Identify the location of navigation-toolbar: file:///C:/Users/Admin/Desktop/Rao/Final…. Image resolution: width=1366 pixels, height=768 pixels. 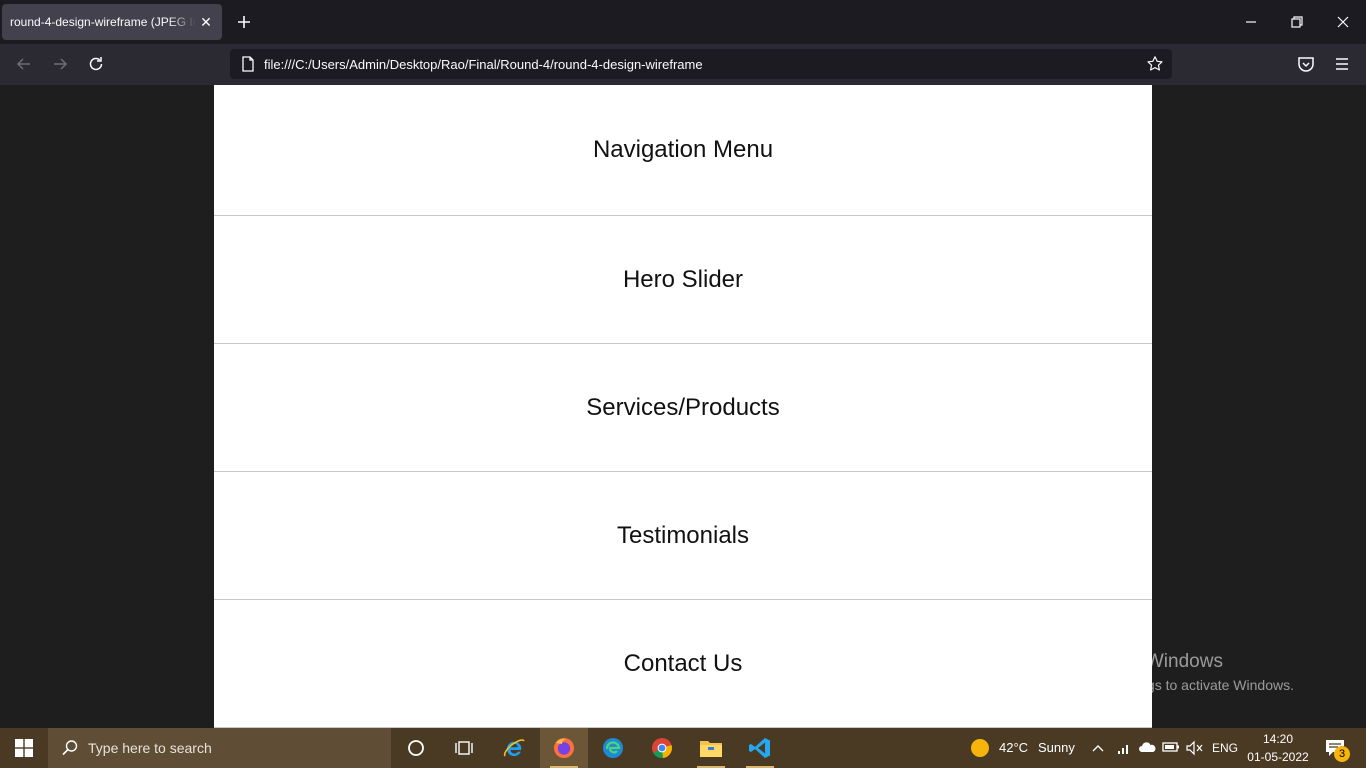
(683, 64).